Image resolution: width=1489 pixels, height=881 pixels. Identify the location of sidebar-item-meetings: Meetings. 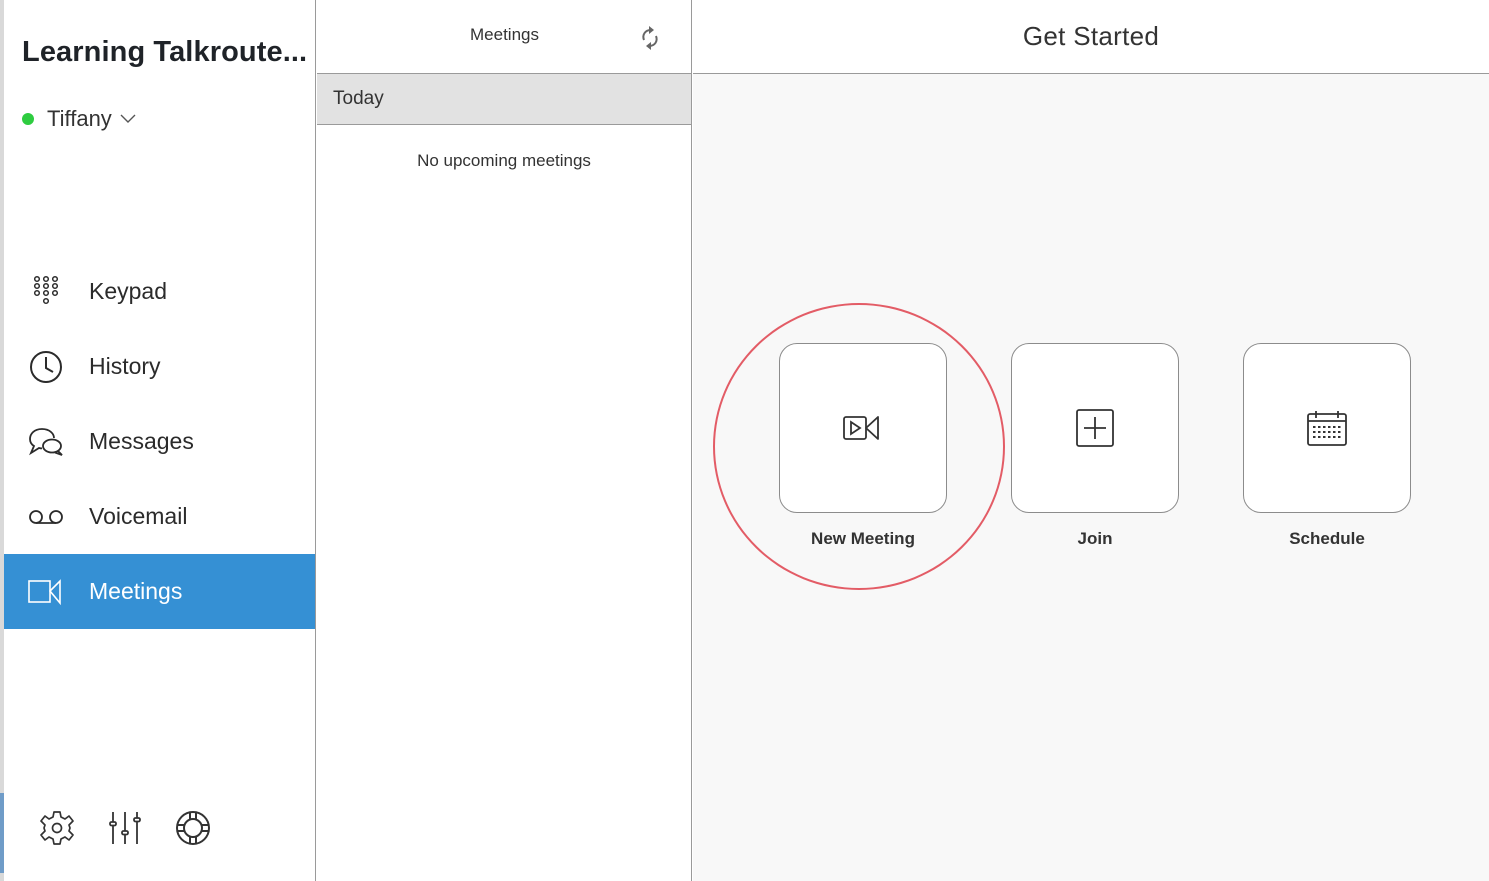
(159, 591).